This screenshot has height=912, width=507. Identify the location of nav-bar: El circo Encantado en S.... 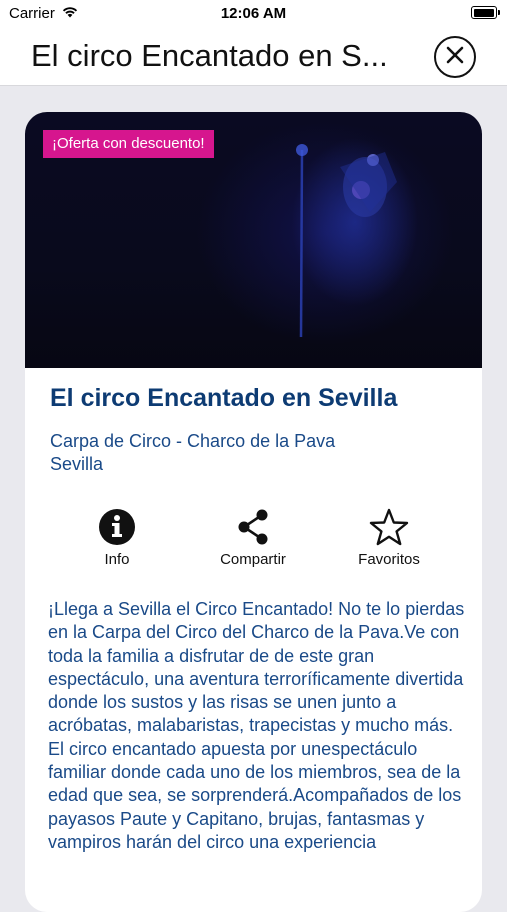
(253, 57).